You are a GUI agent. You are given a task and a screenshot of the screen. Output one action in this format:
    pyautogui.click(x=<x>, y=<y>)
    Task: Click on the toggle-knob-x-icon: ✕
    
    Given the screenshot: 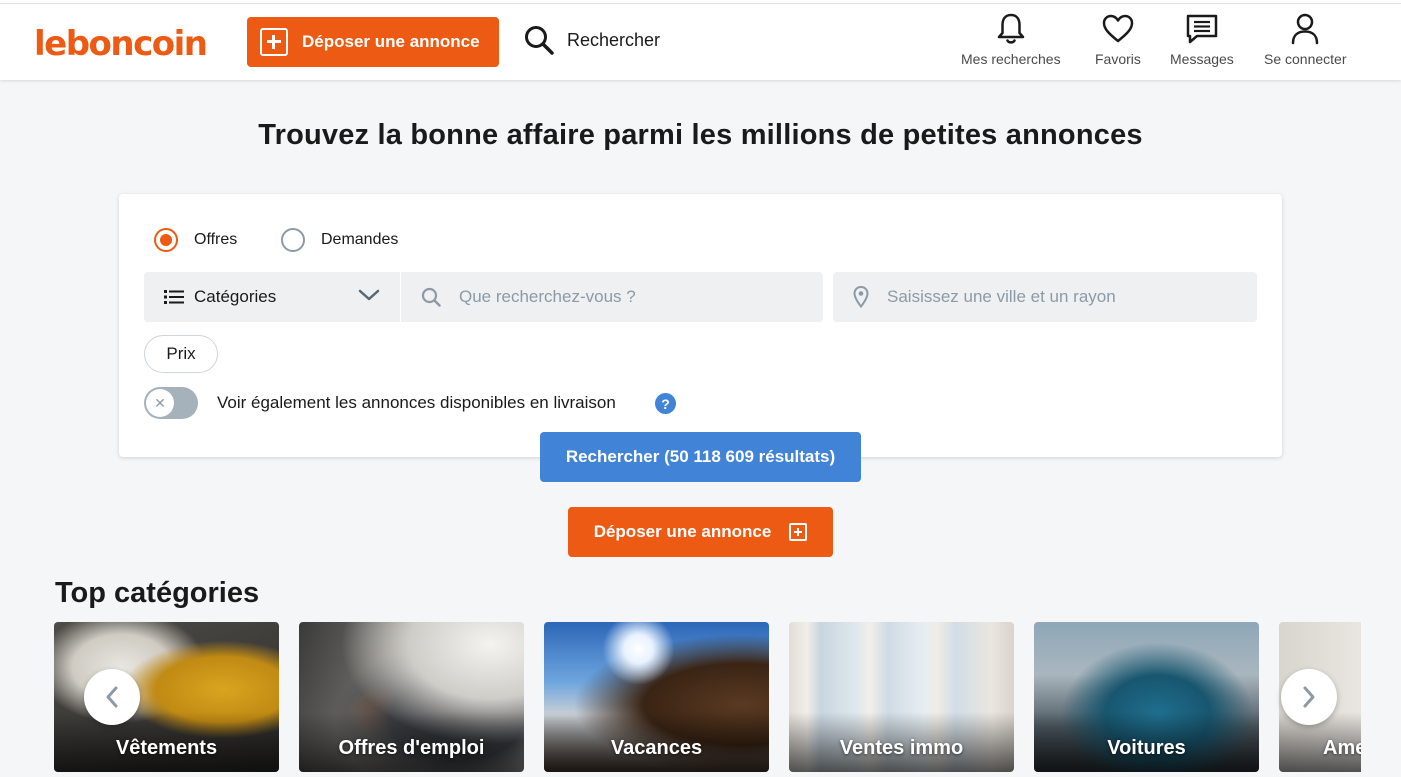 What is the action you would take?
    pyautogui.click(x=160, y=403)
    